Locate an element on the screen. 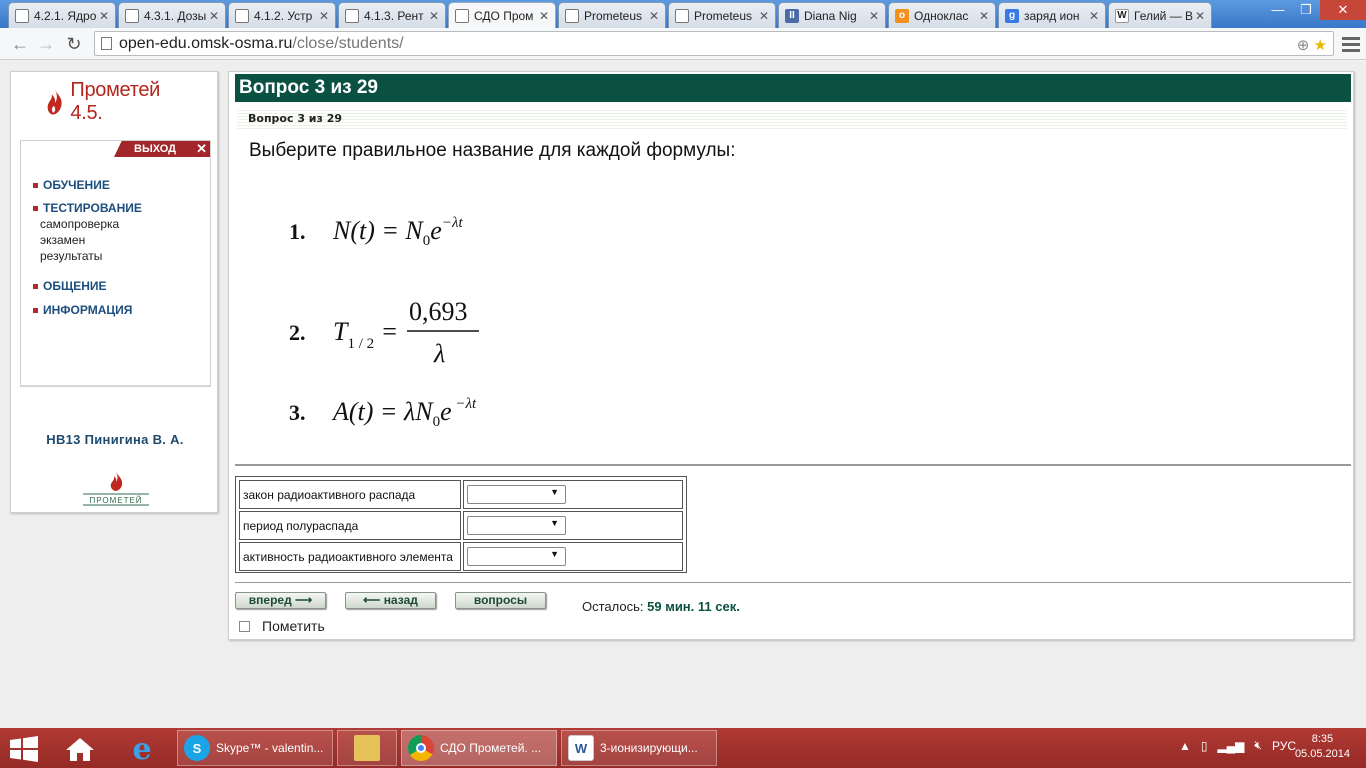  browser-tab: 4.1.3. Рент ✕ is located at coordinates (392, 15).